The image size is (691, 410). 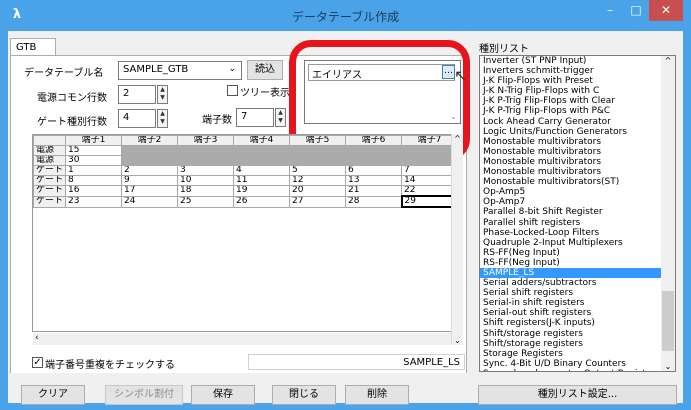 What do you see at coordinates (577, 243) in the screenshot?
I see `list-item: Quadruple 2-Input Multiplexers` at bounding box center [577, 243].